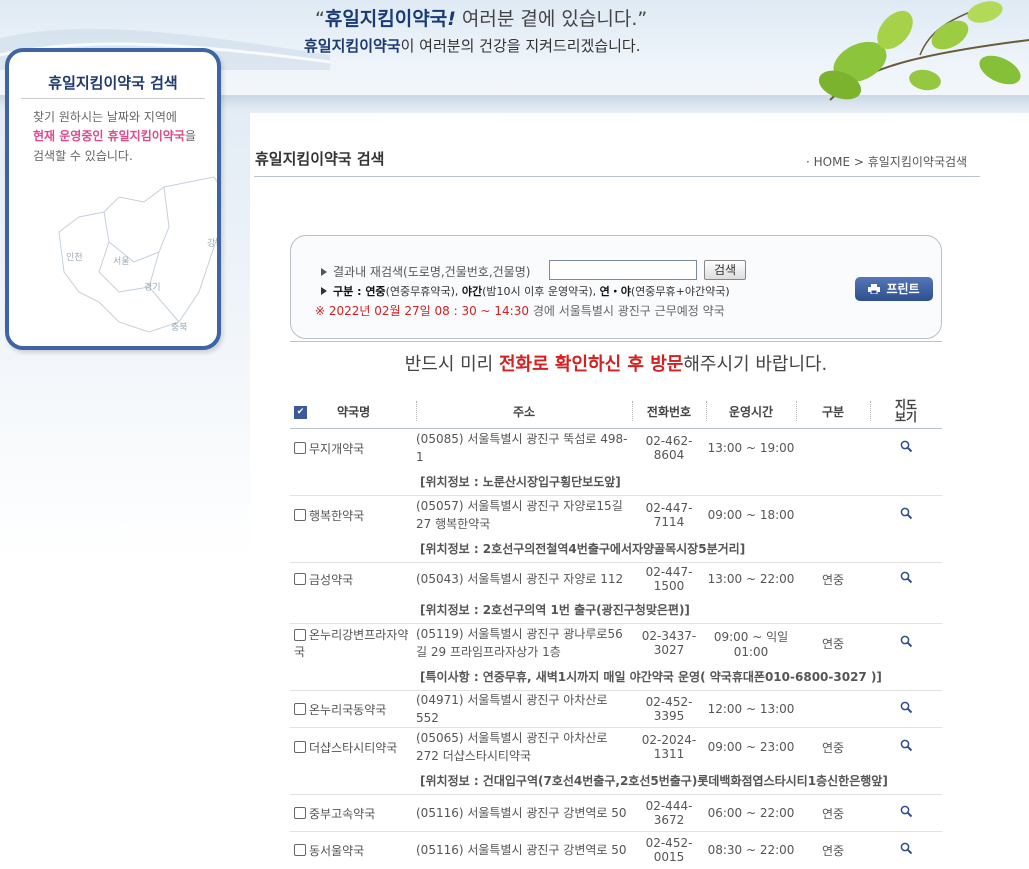 This screenshot has height=869, width=1029. I want to click on pharmacy-name-cell: 중부고속약국, so click(353, 813).